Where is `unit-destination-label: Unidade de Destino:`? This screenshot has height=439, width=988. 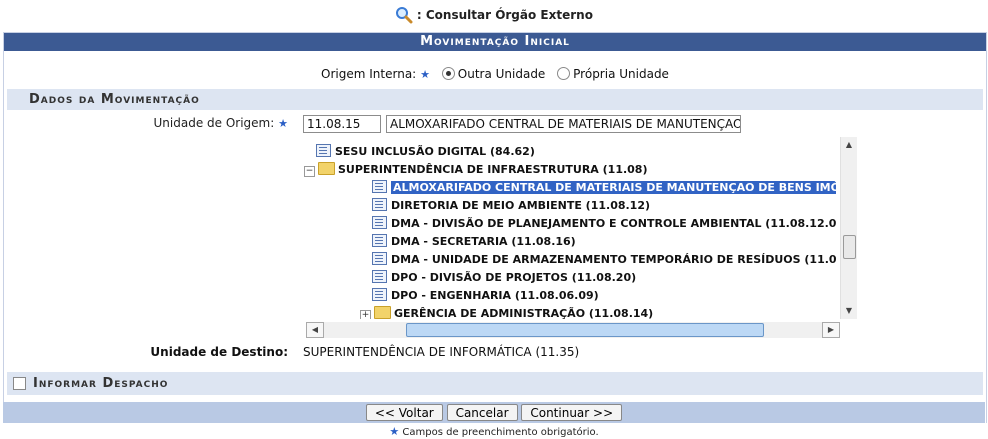 unit-destination-label: Unidade de Destino: is located at coordinates (219, 352).